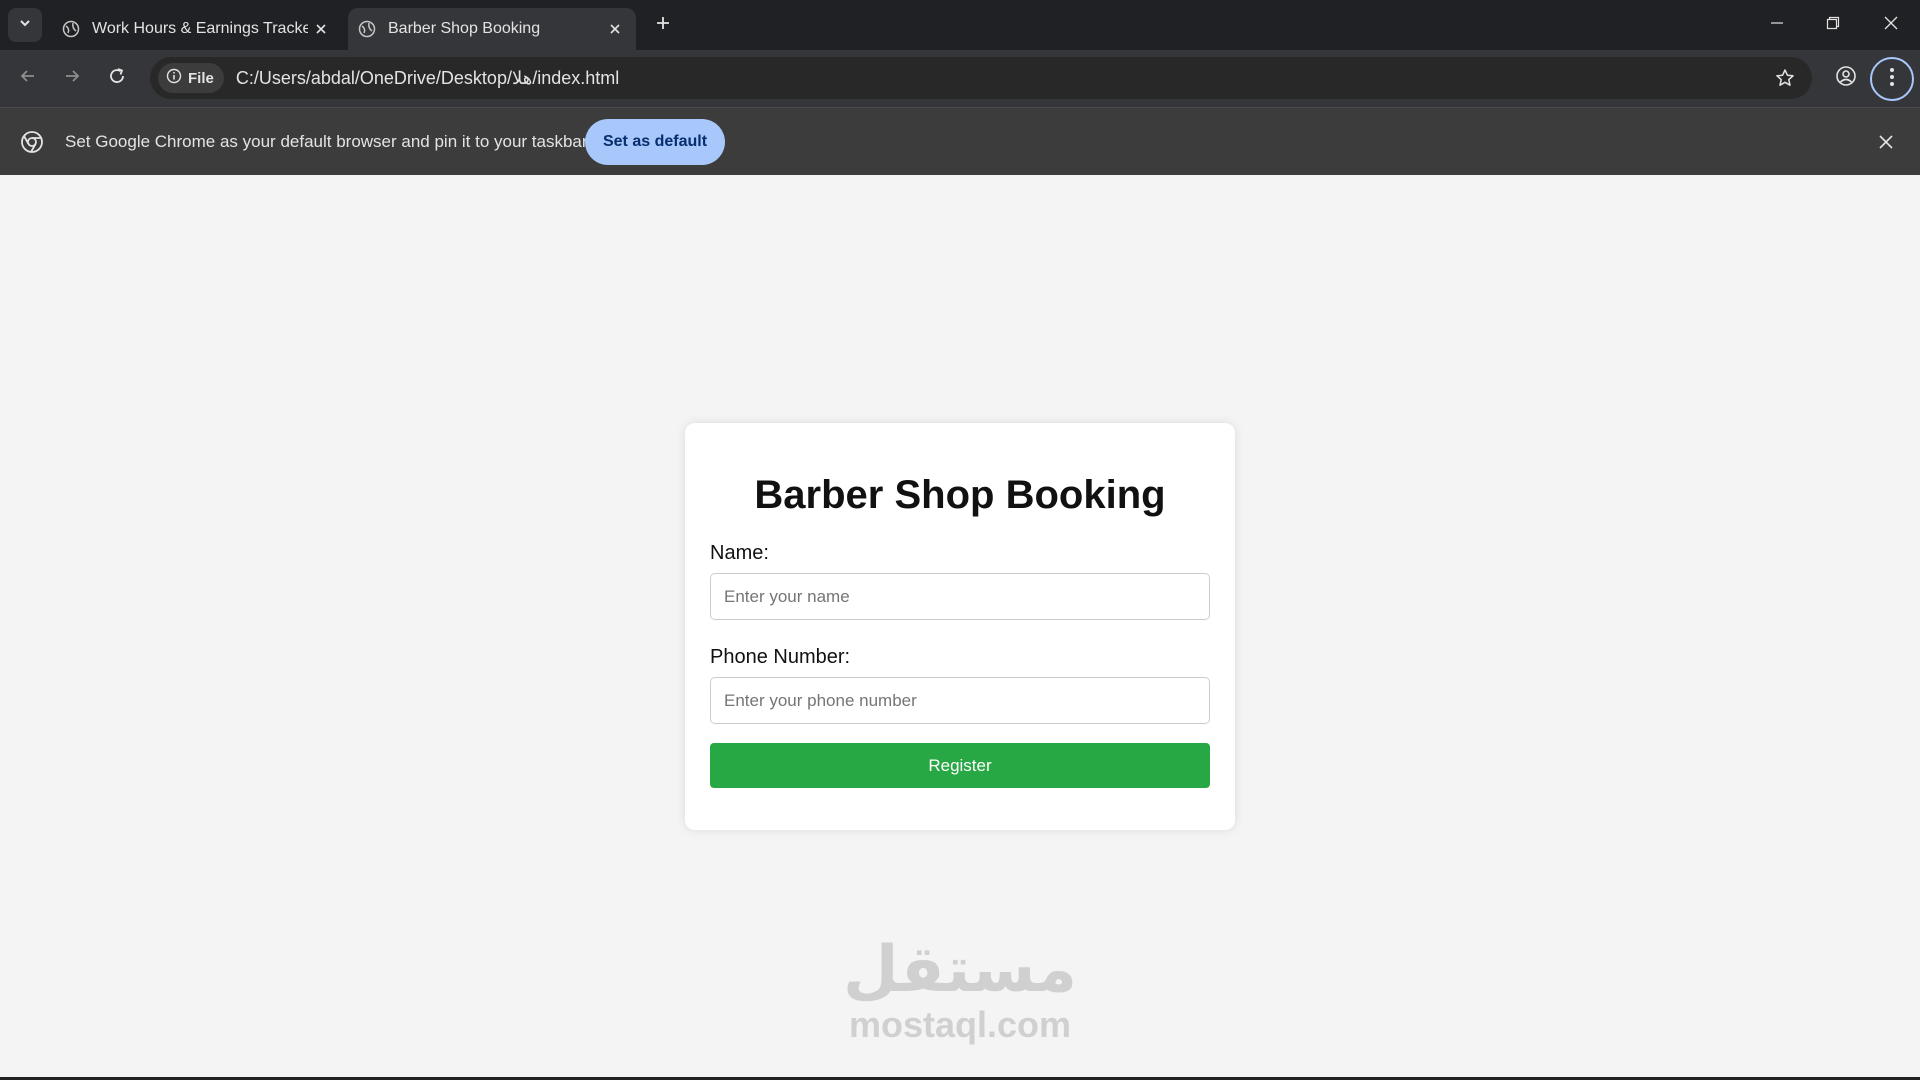  What do you see at coordinates (960, 970) in the screenshot?
I see `watermark-logo: مستقل` at bounding box center [960, 970].